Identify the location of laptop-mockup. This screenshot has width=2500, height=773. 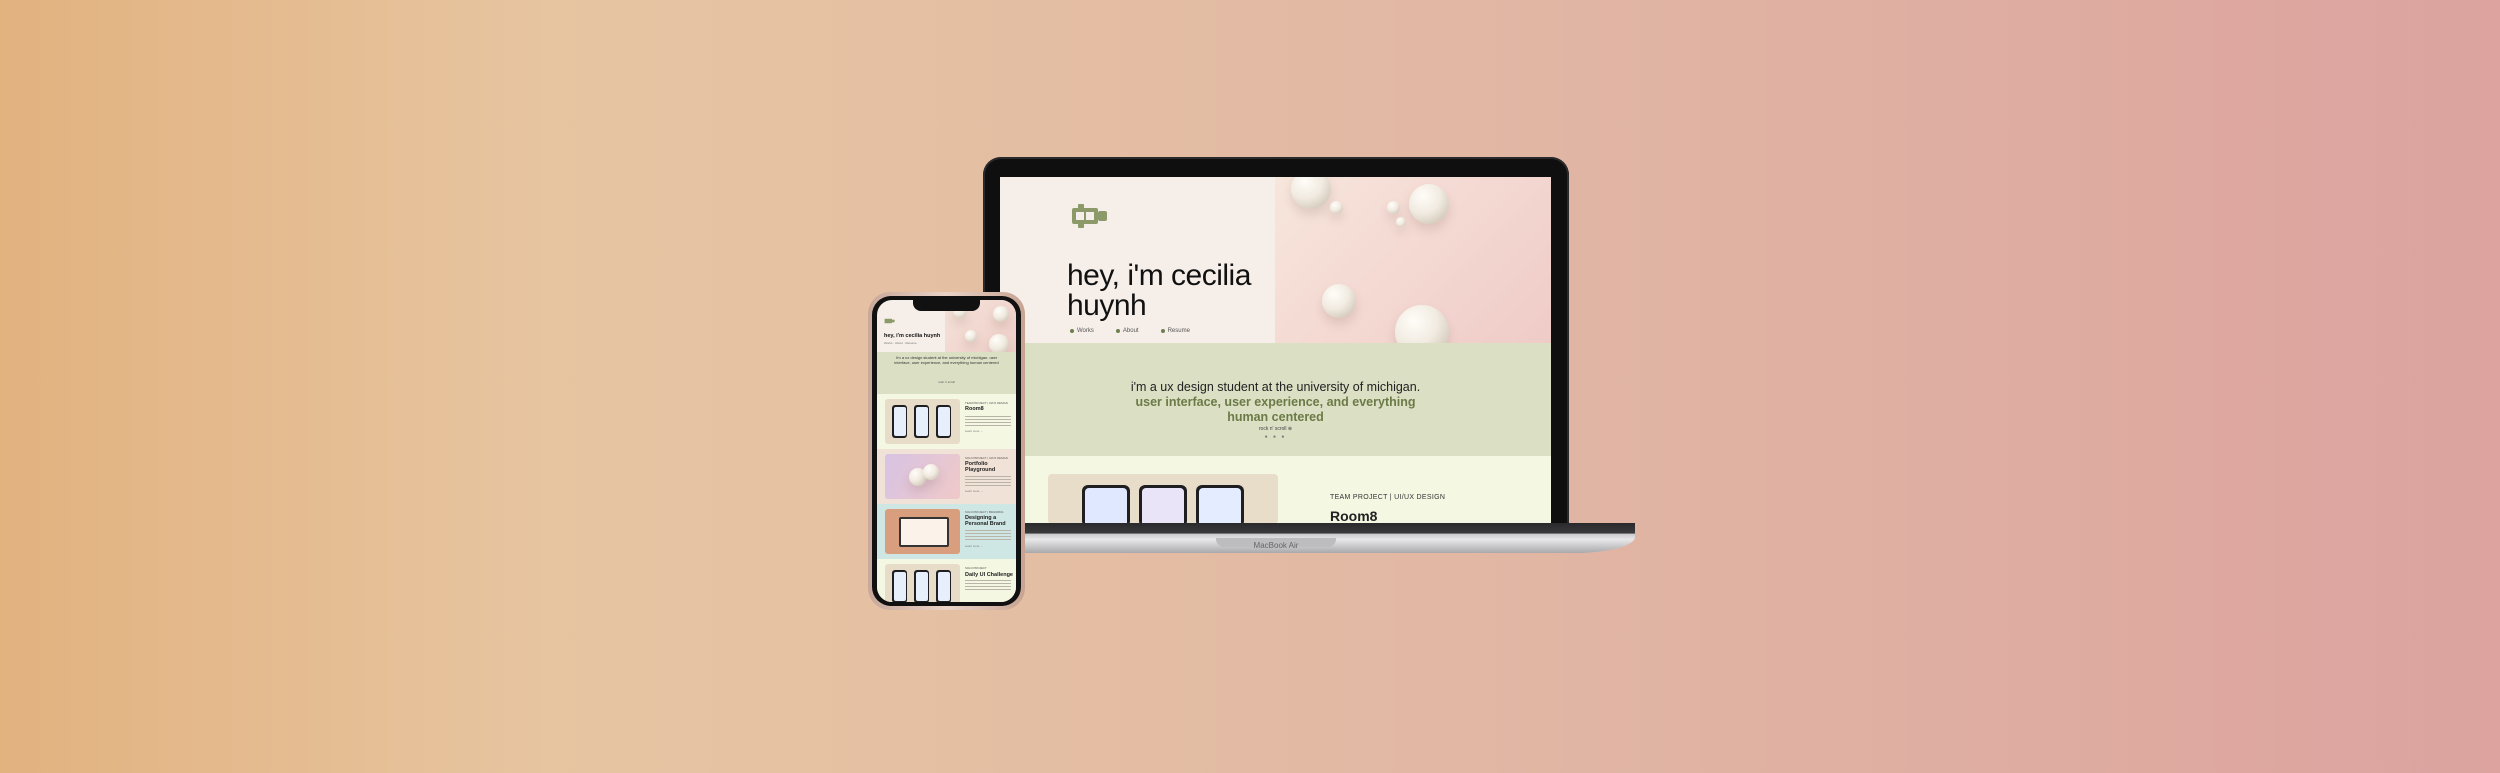
(924, 532).